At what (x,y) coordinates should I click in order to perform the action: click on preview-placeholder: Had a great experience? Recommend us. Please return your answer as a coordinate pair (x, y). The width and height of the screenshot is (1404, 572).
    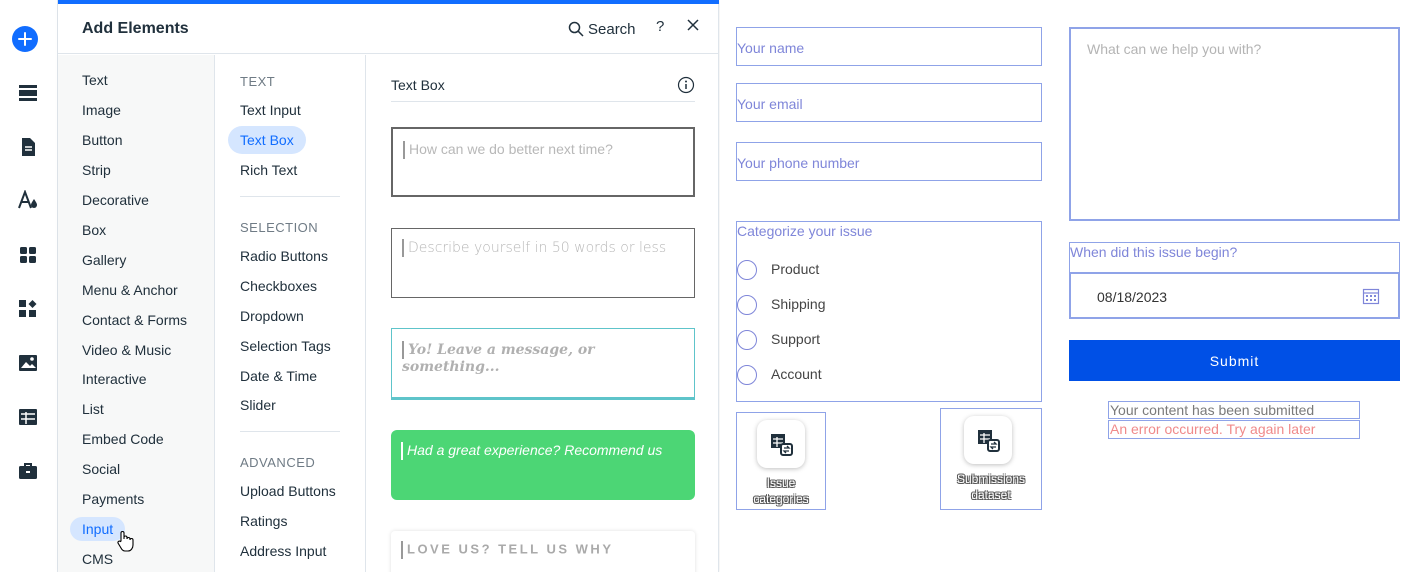
    Looking at the image, I should click on (535, 450).